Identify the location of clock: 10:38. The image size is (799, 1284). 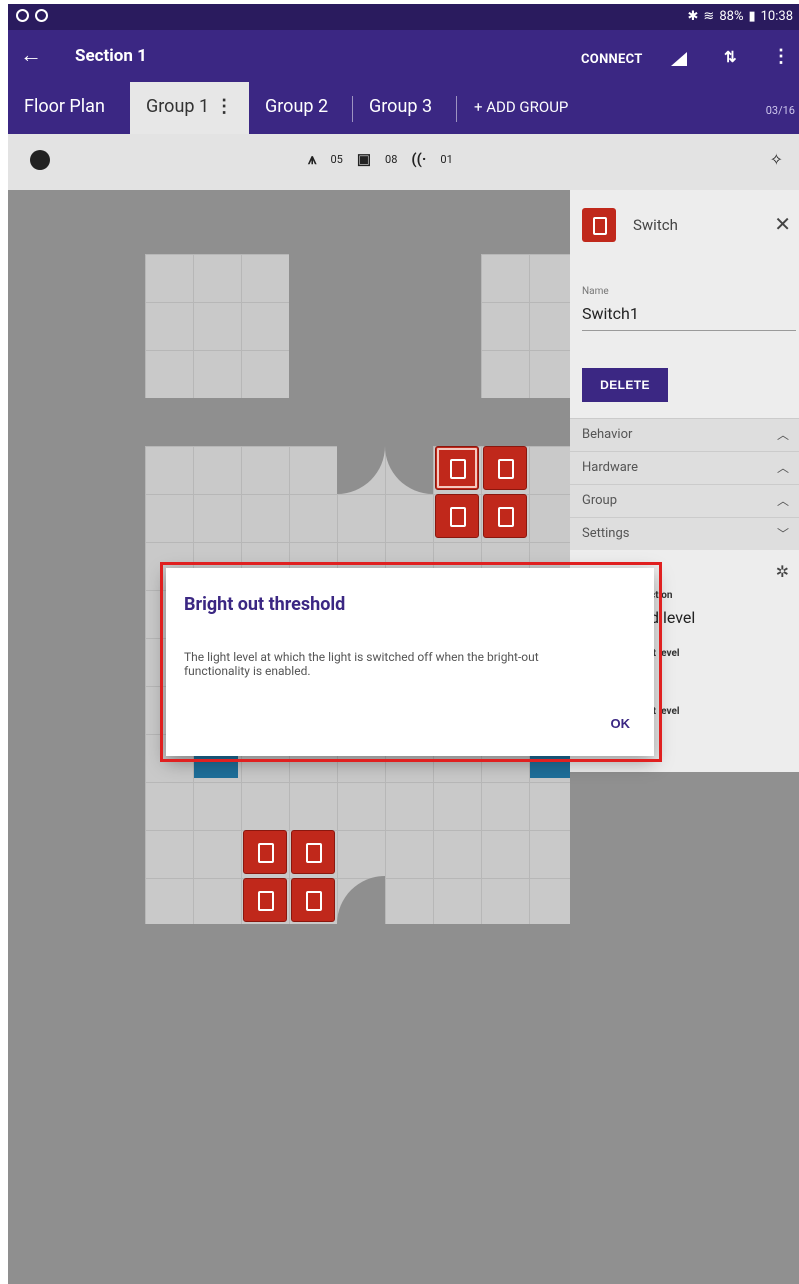
(776, 16).